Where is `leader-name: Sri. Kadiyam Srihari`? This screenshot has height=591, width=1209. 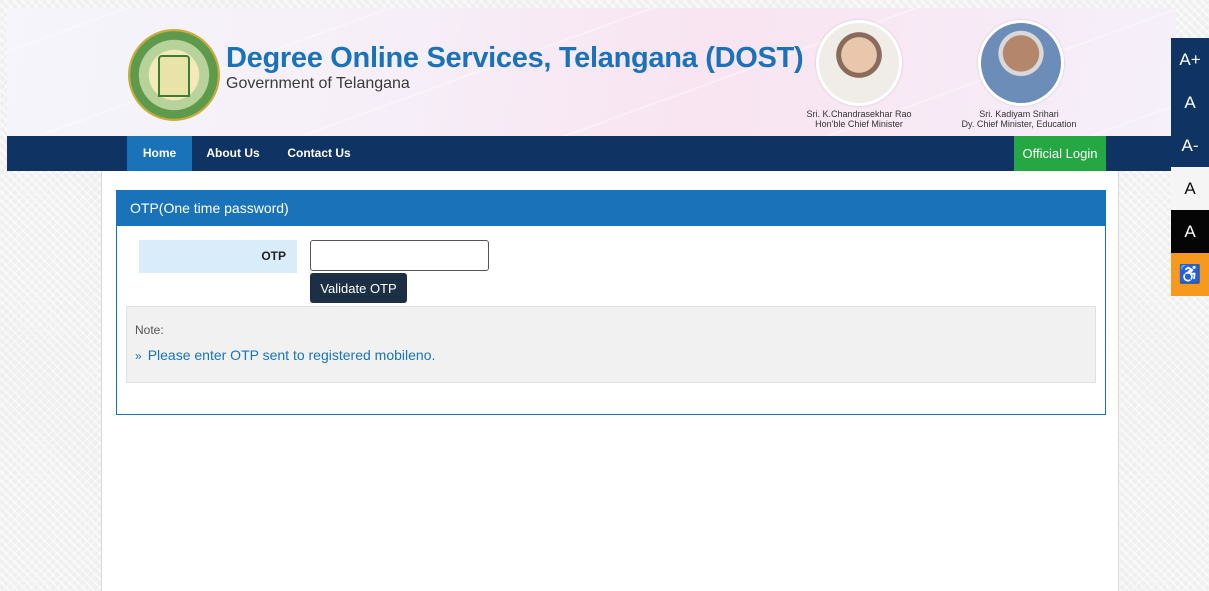 leader-name: Sri. Kadiyam Srihari is located at coordinates (1019, 114).